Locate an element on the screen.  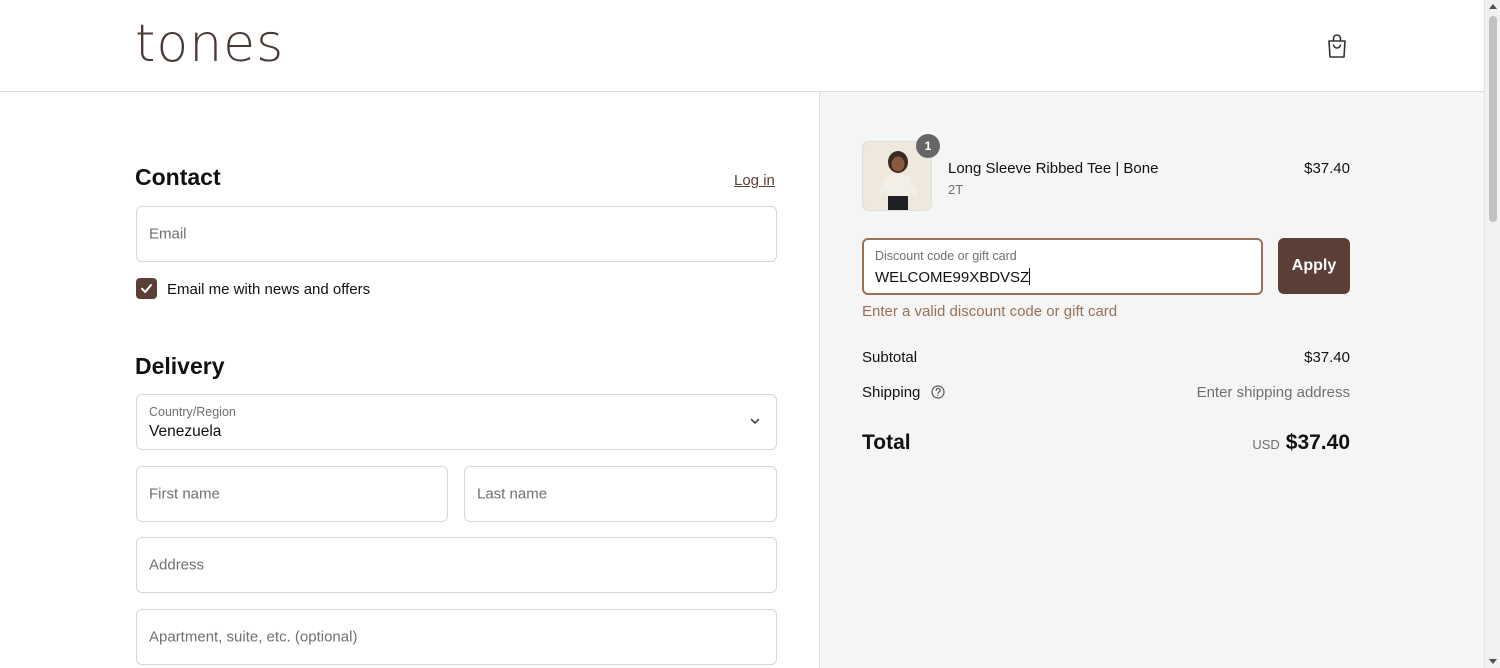
newsletter-label: Email me with news and offers is located at coordinates (269, 289).